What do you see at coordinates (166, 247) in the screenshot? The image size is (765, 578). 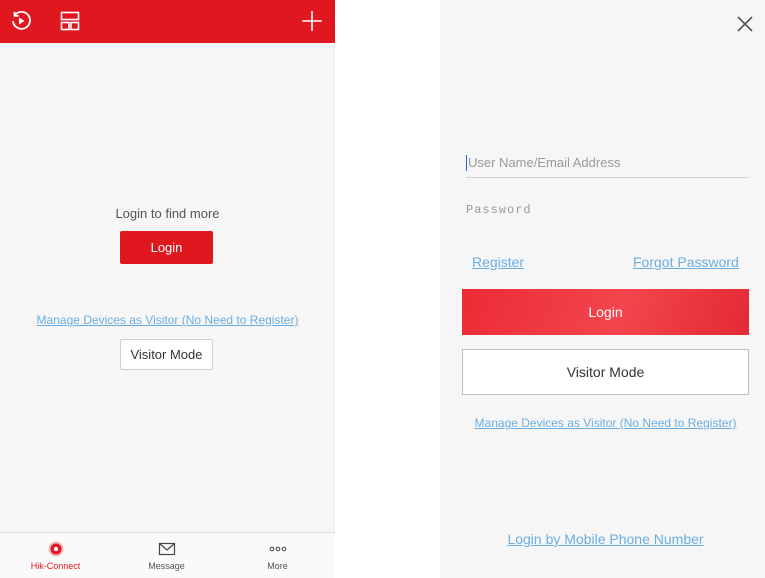 I see `login-button: Login` at bounding box center [166, 247].